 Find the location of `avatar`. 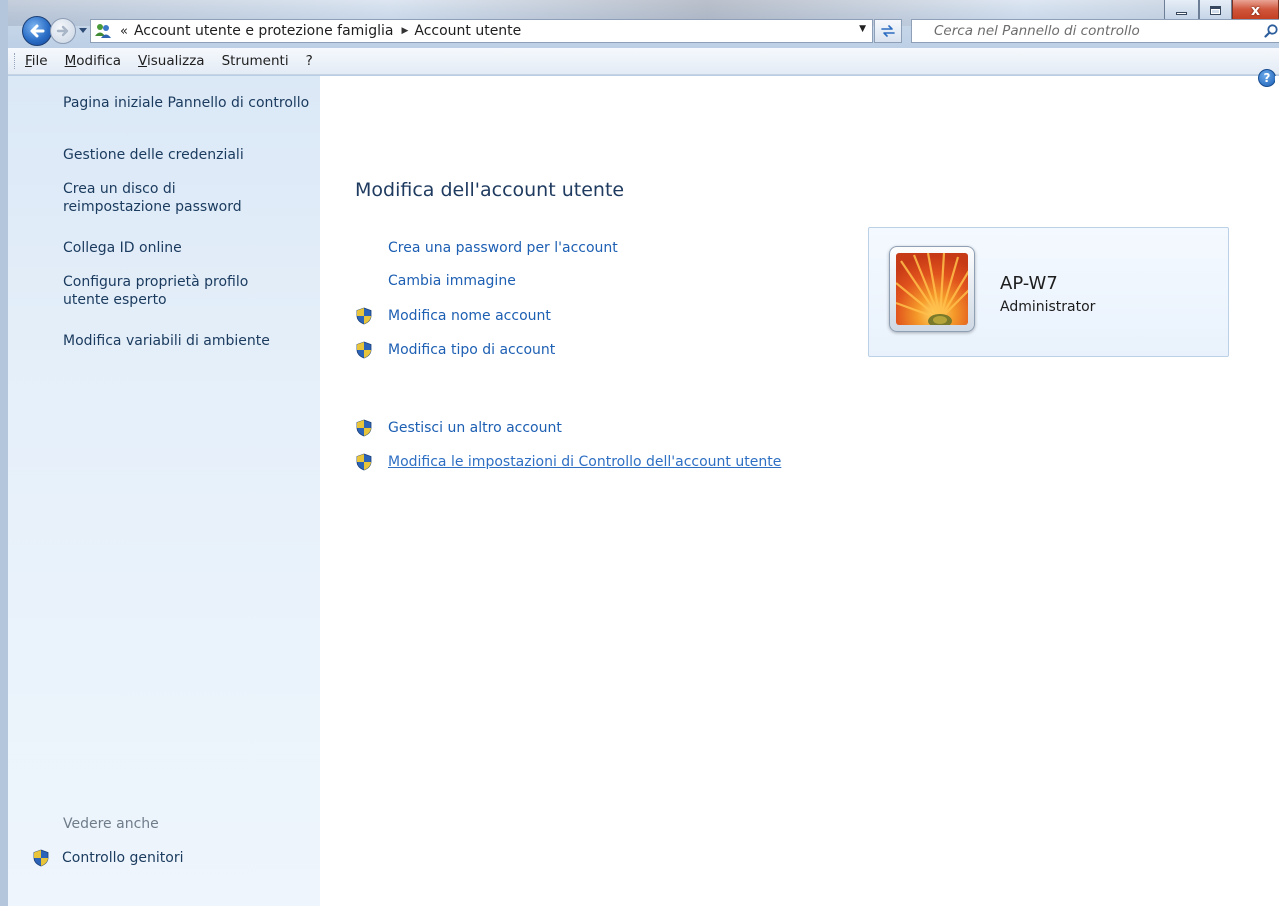

avatar is located at coordinates (932, 289).